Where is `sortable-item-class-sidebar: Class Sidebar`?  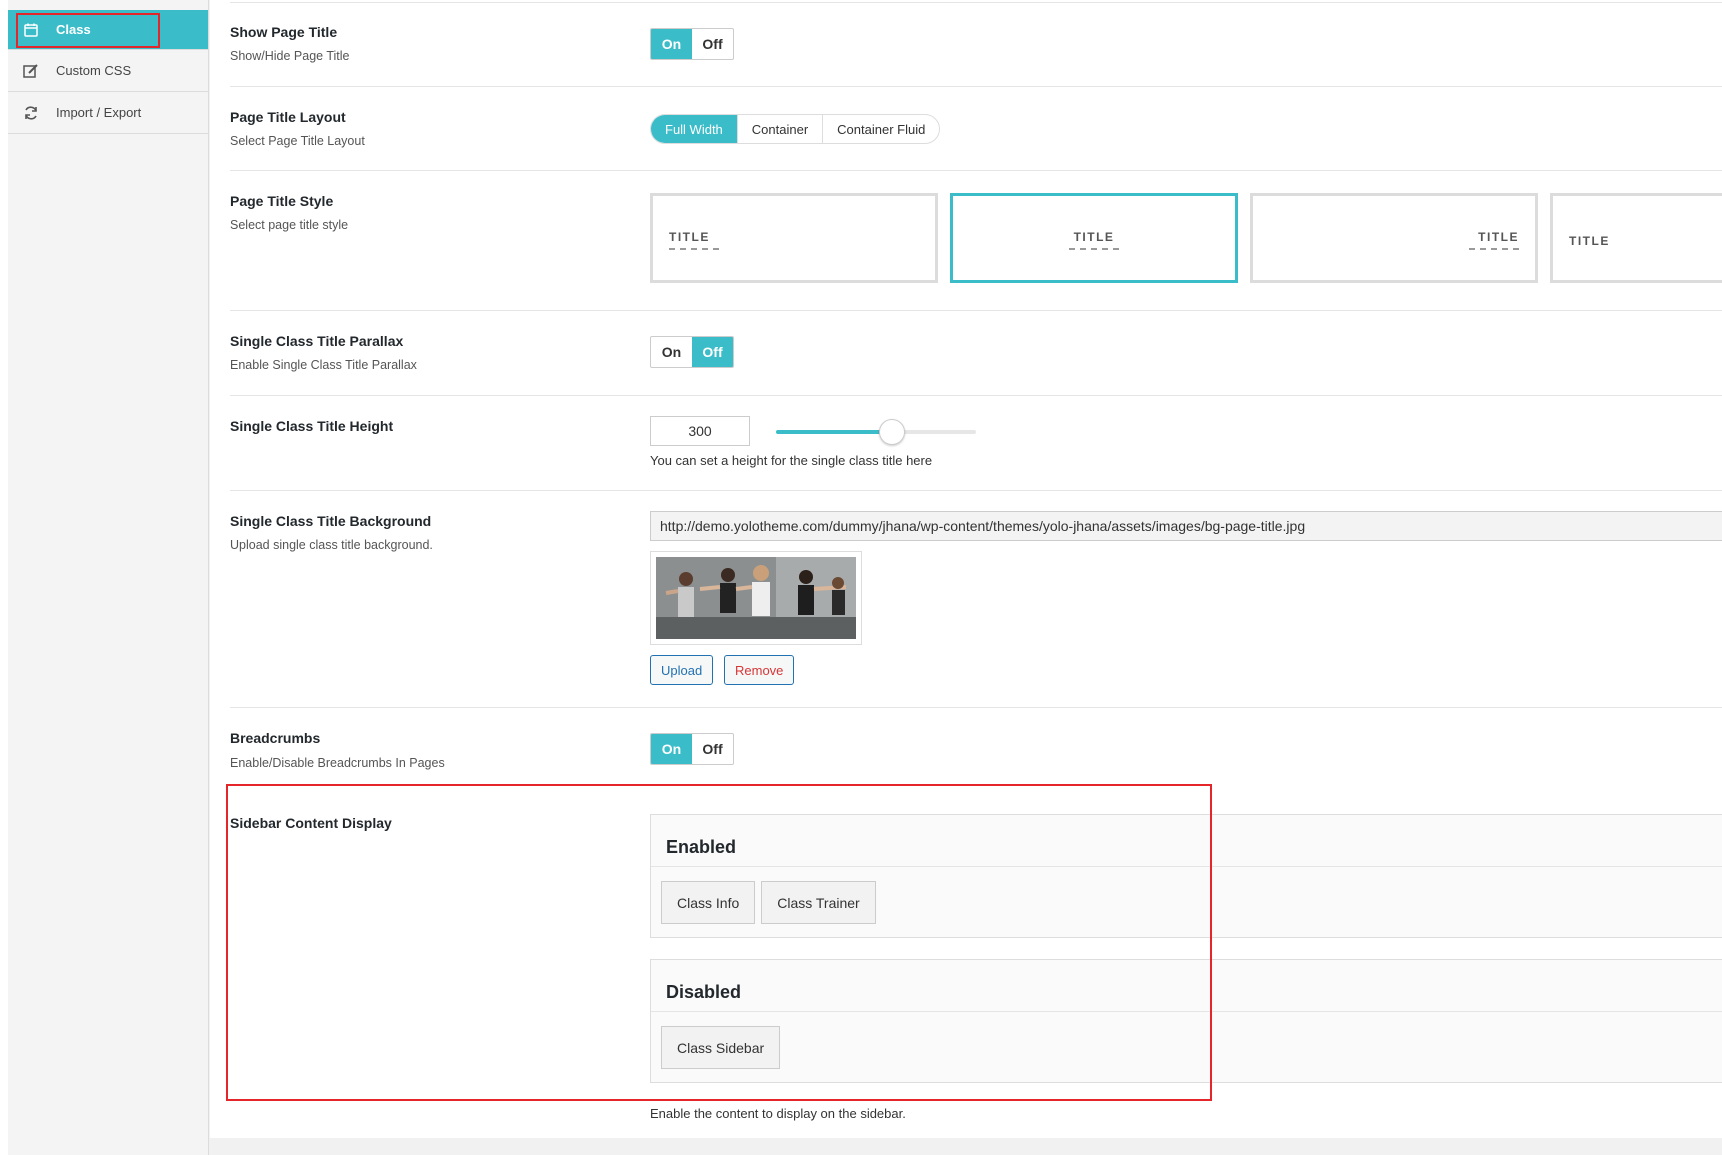
sortable-item-class-sidebar: Class Sidebar is located at coordinates (721, 1047).